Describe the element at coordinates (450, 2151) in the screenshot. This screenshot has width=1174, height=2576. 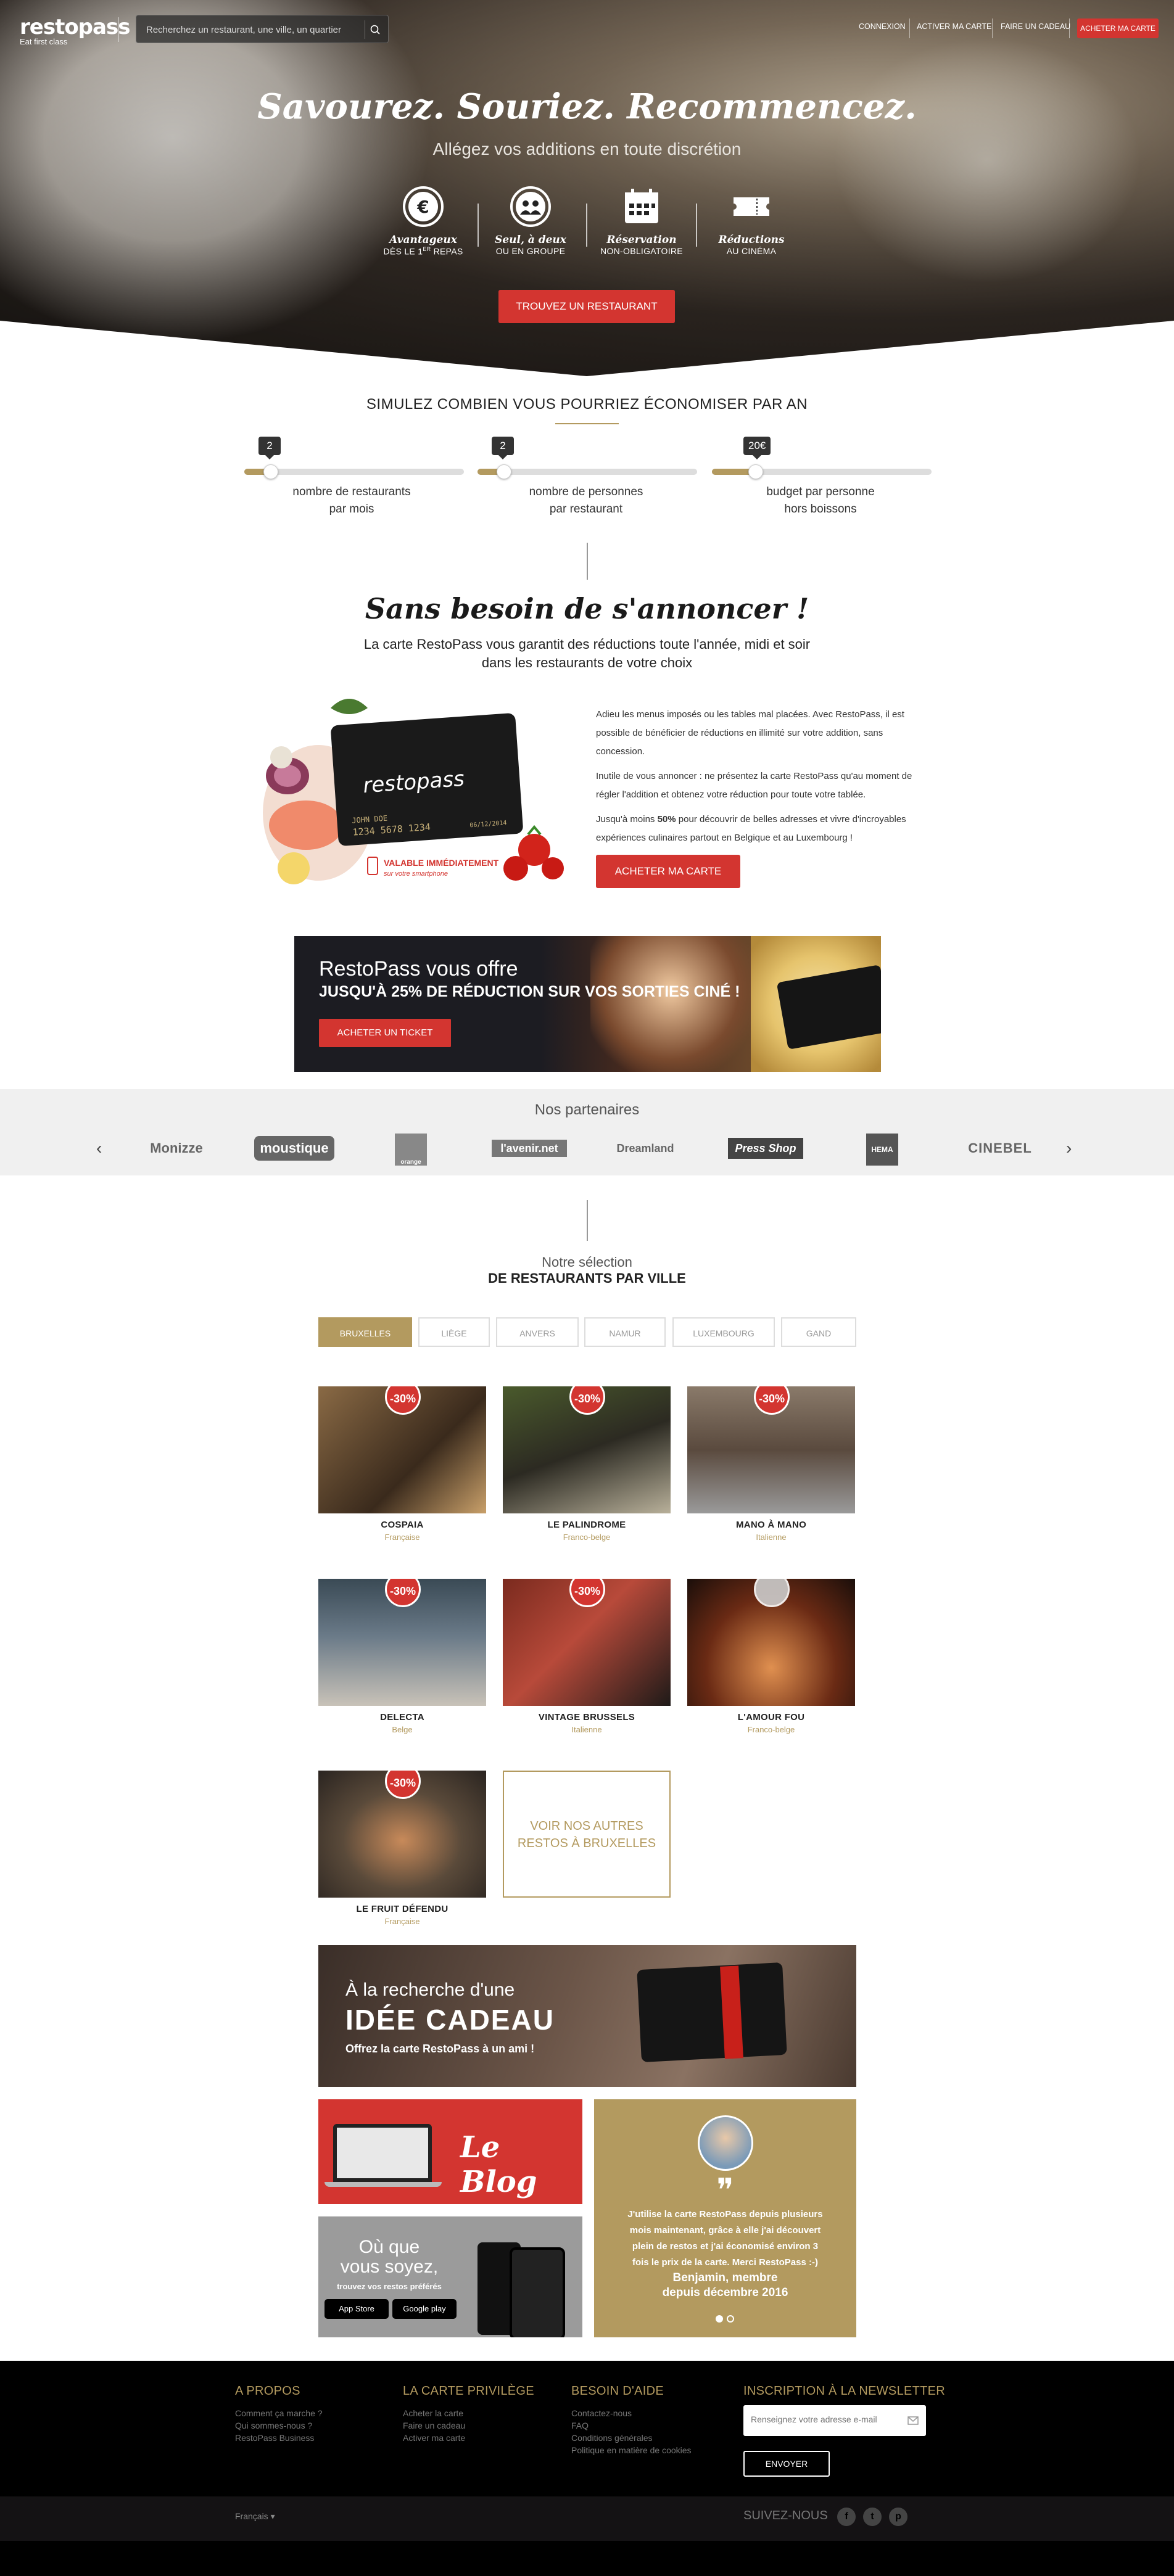
I see `blog-banner: Le Blog` at that location.